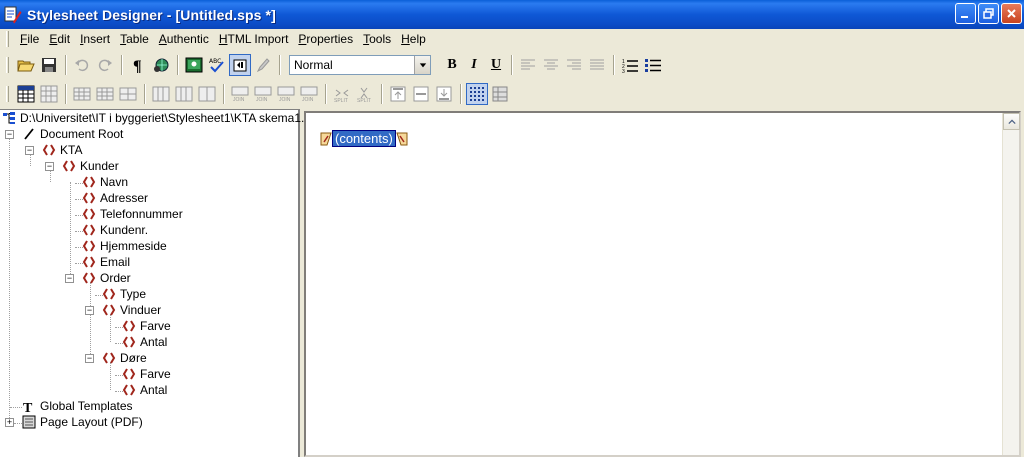  I want to click on contents-placeholder: (contents), so click(364, 138).